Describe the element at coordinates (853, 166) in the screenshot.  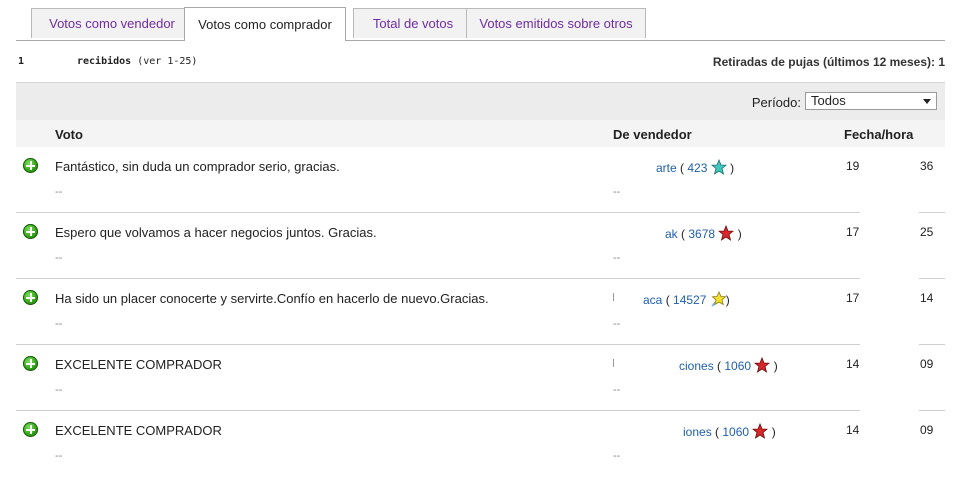
I see `date-fragment: 19` at that location.